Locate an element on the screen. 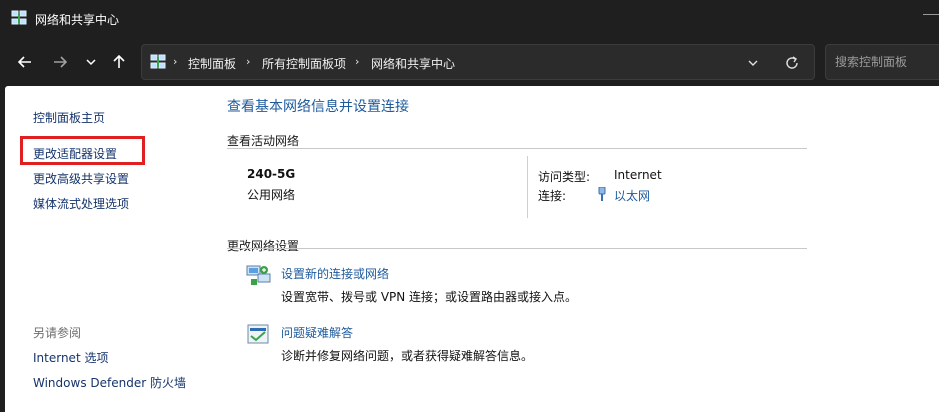 The image size is (939, 412). page-title: 查看基本网络信息并设置连接 is located at coordinates (318, 107).